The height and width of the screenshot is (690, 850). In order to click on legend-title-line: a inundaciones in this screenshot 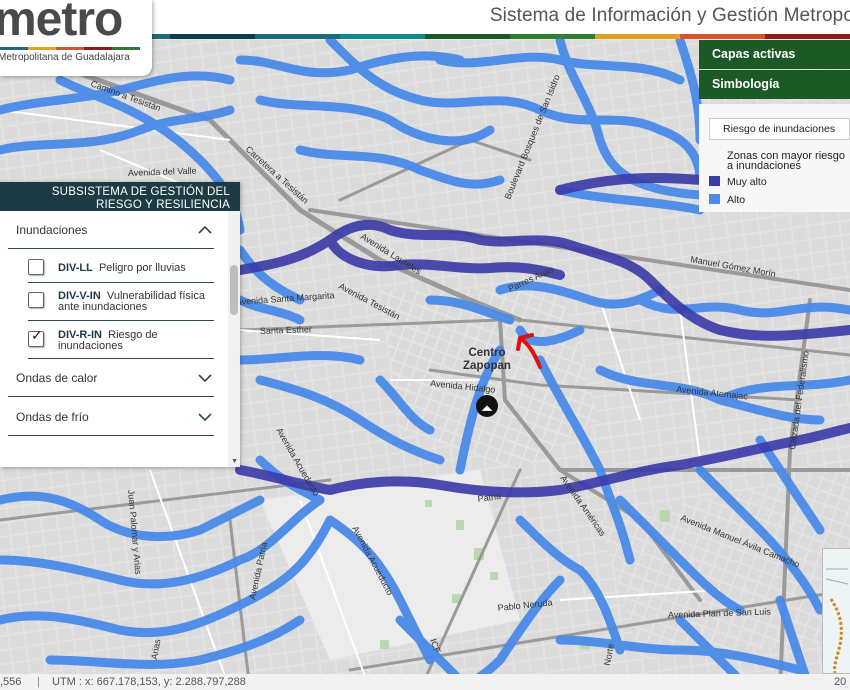, I will do `click(764, 166)`.